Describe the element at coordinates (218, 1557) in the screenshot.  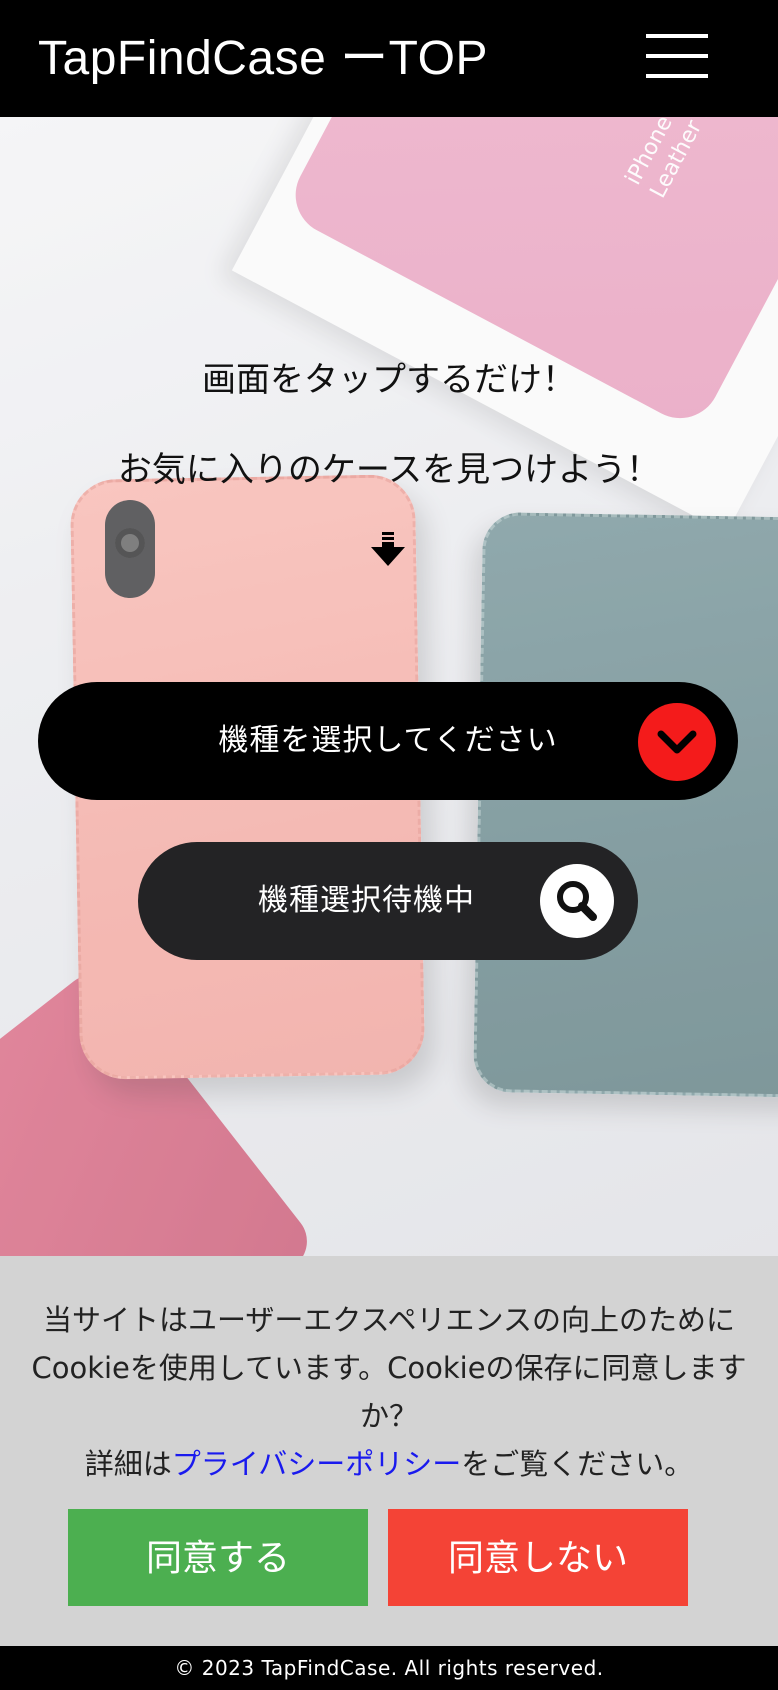
I see `agree-button: 同意する` at that location.